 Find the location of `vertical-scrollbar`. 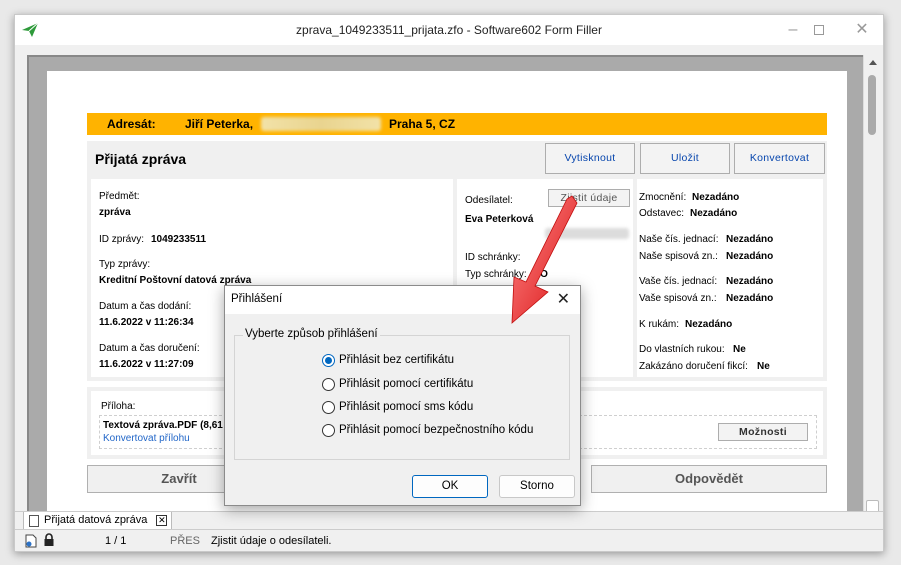

vertical-scrollbar is located at coordinates (871, 284).